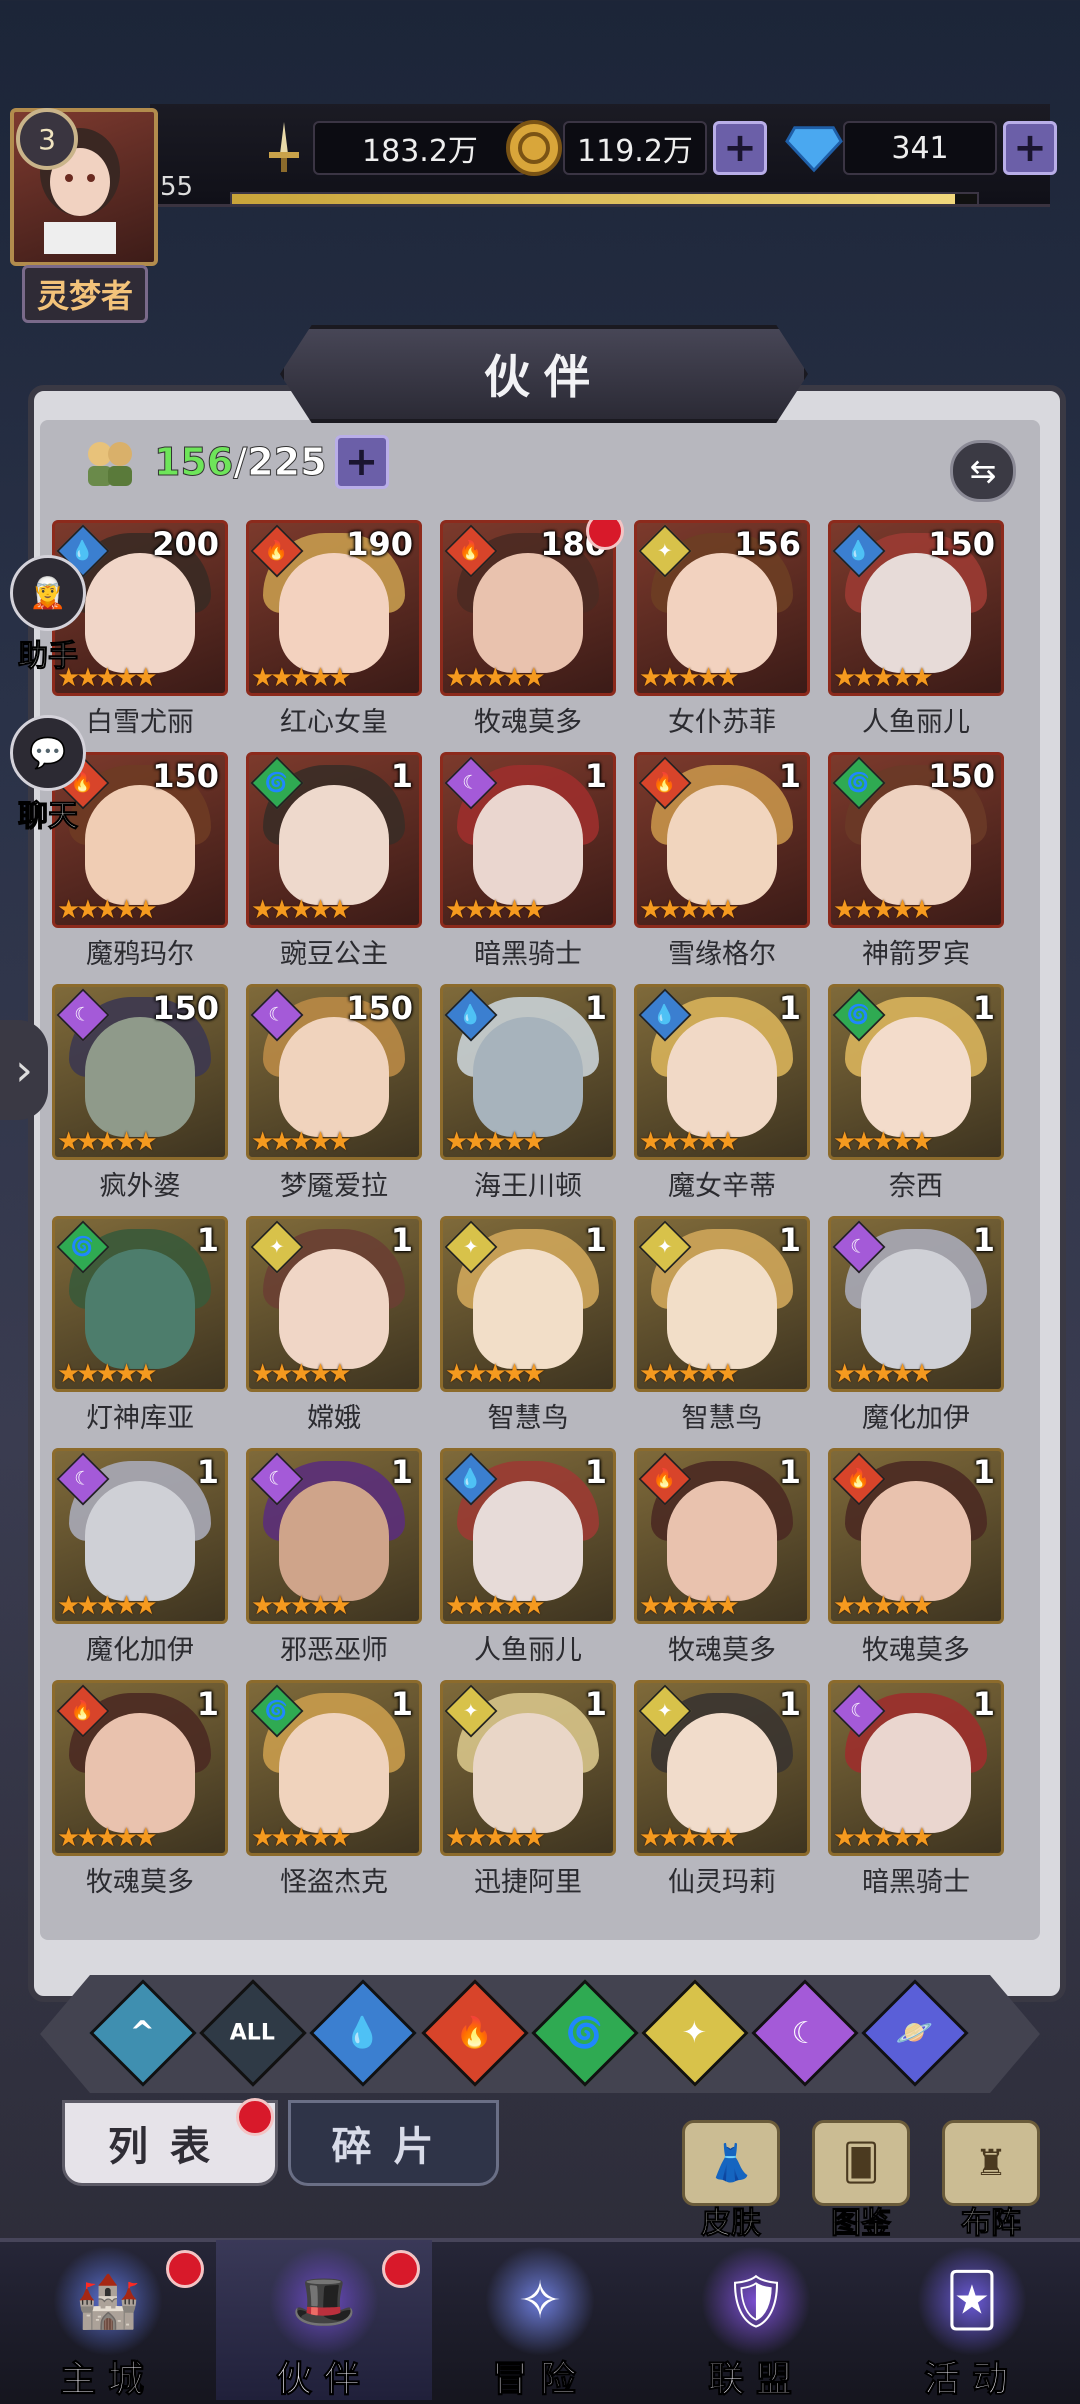 The width and height of the screenshot is (1080, 2404). Describe the element at coordinates (420, 148) in the screenshot. I see `power-value: 183.2万` at that location.